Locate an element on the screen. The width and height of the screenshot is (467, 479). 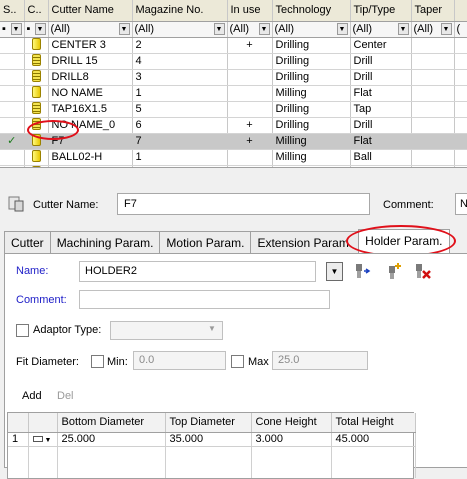
column-header-taper: Taper is located at coordinates (433, 11).